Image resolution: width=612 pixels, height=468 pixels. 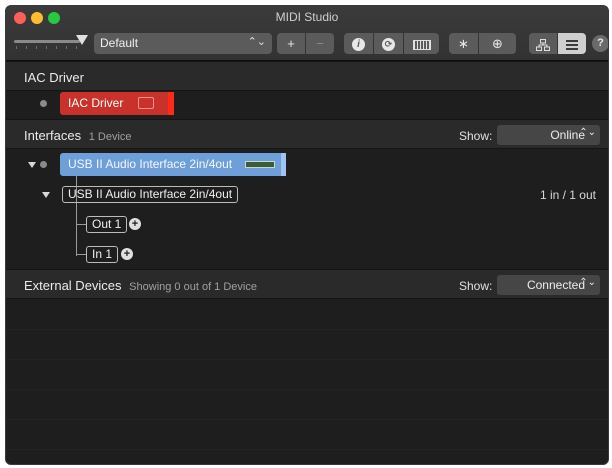 What do you see at coordinates (150, 164) in the screenshot?
I see `usb-device-label: USB II Audio Interface 2in/4out` at bounding box center [150, 164].